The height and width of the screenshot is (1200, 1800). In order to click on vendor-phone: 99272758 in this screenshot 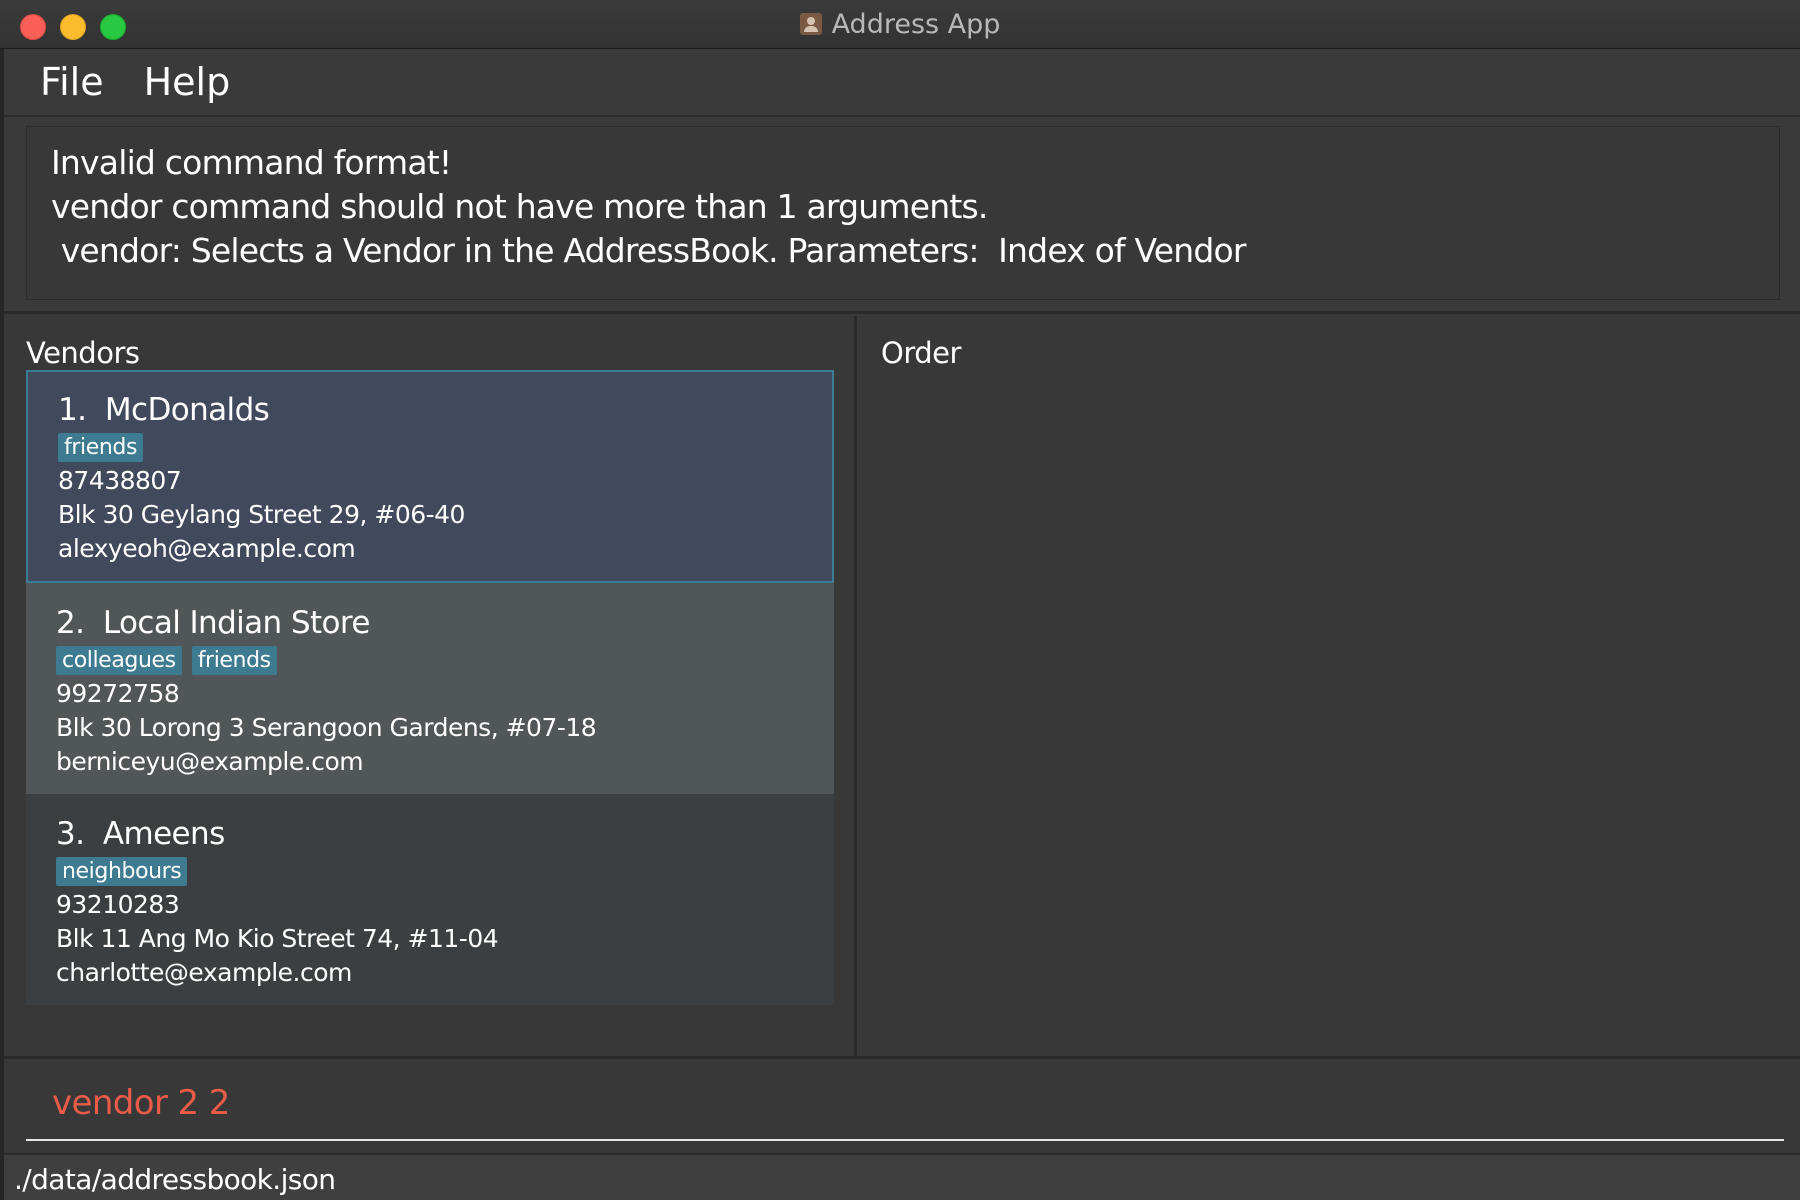, I will do `click(118, 693)`.